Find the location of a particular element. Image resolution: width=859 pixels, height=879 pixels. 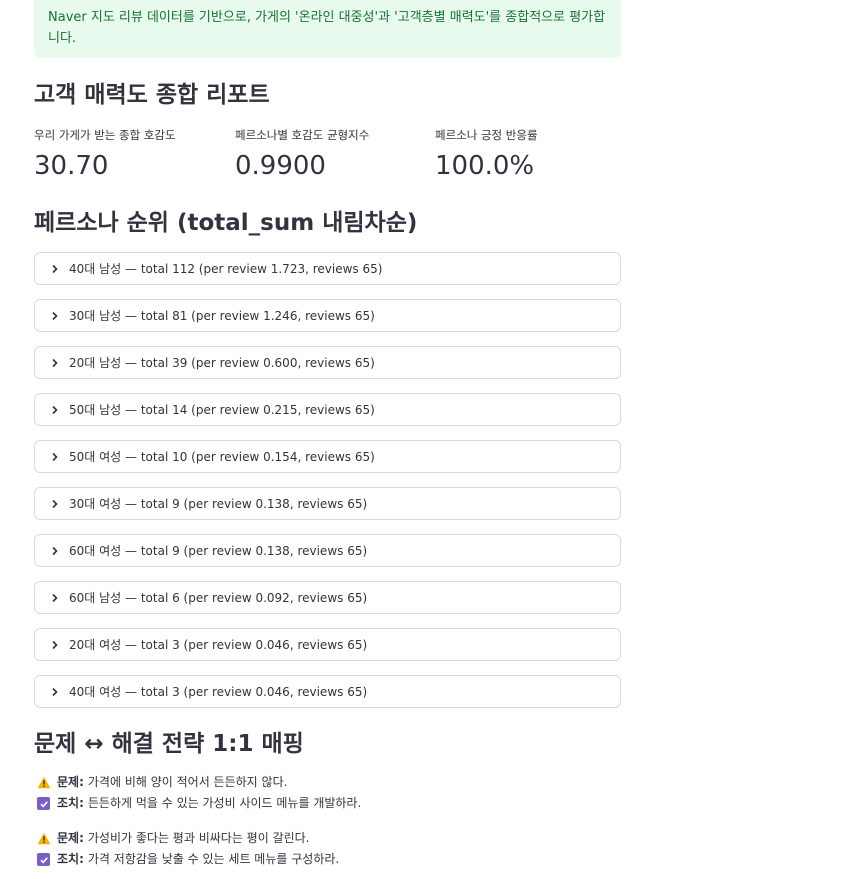

metric-value: 30.70 is located at coordinates (71, 166).